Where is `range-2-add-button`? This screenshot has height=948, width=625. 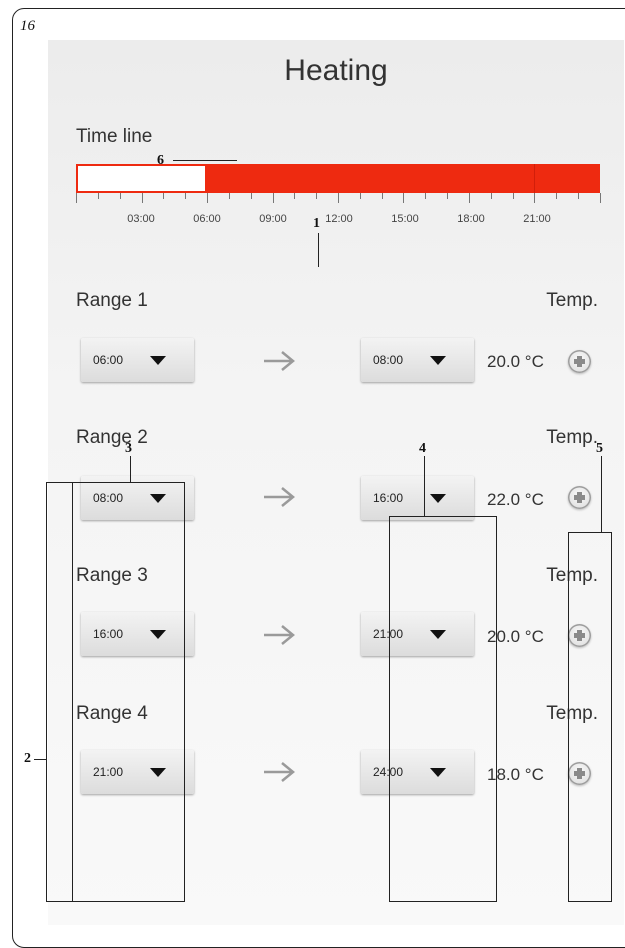 range-2-add-button is located at coordinates (579, 497).